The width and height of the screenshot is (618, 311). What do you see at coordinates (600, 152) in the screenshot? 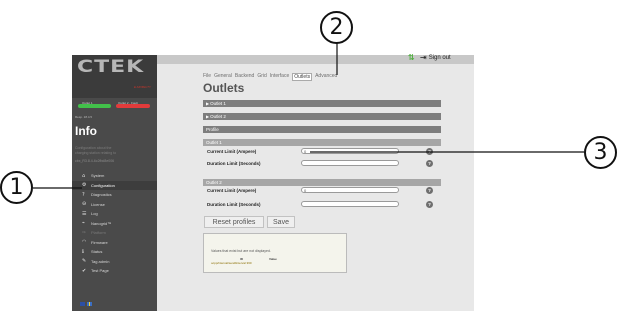
I see `callout-3: 3` at bounding box center [600, 152].